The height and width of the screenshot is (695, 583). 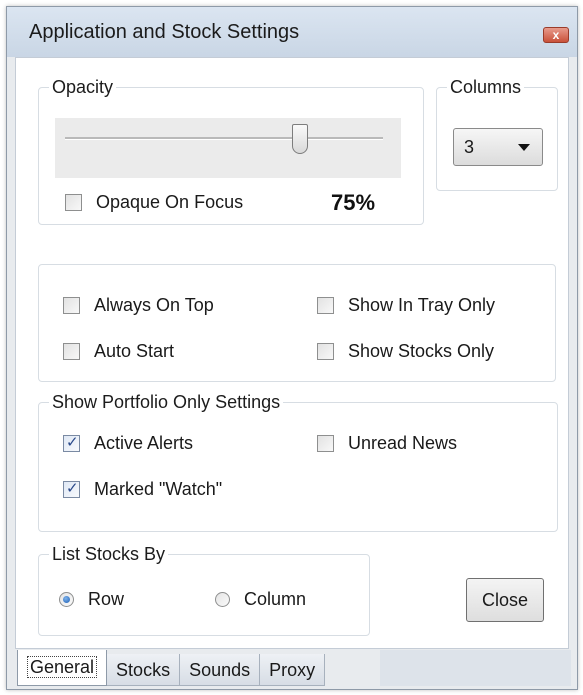 What do you see at coordinates (325, 305) in the screenshot?
I see `show-in-tray-only-box` at bounding box center [325, 305].